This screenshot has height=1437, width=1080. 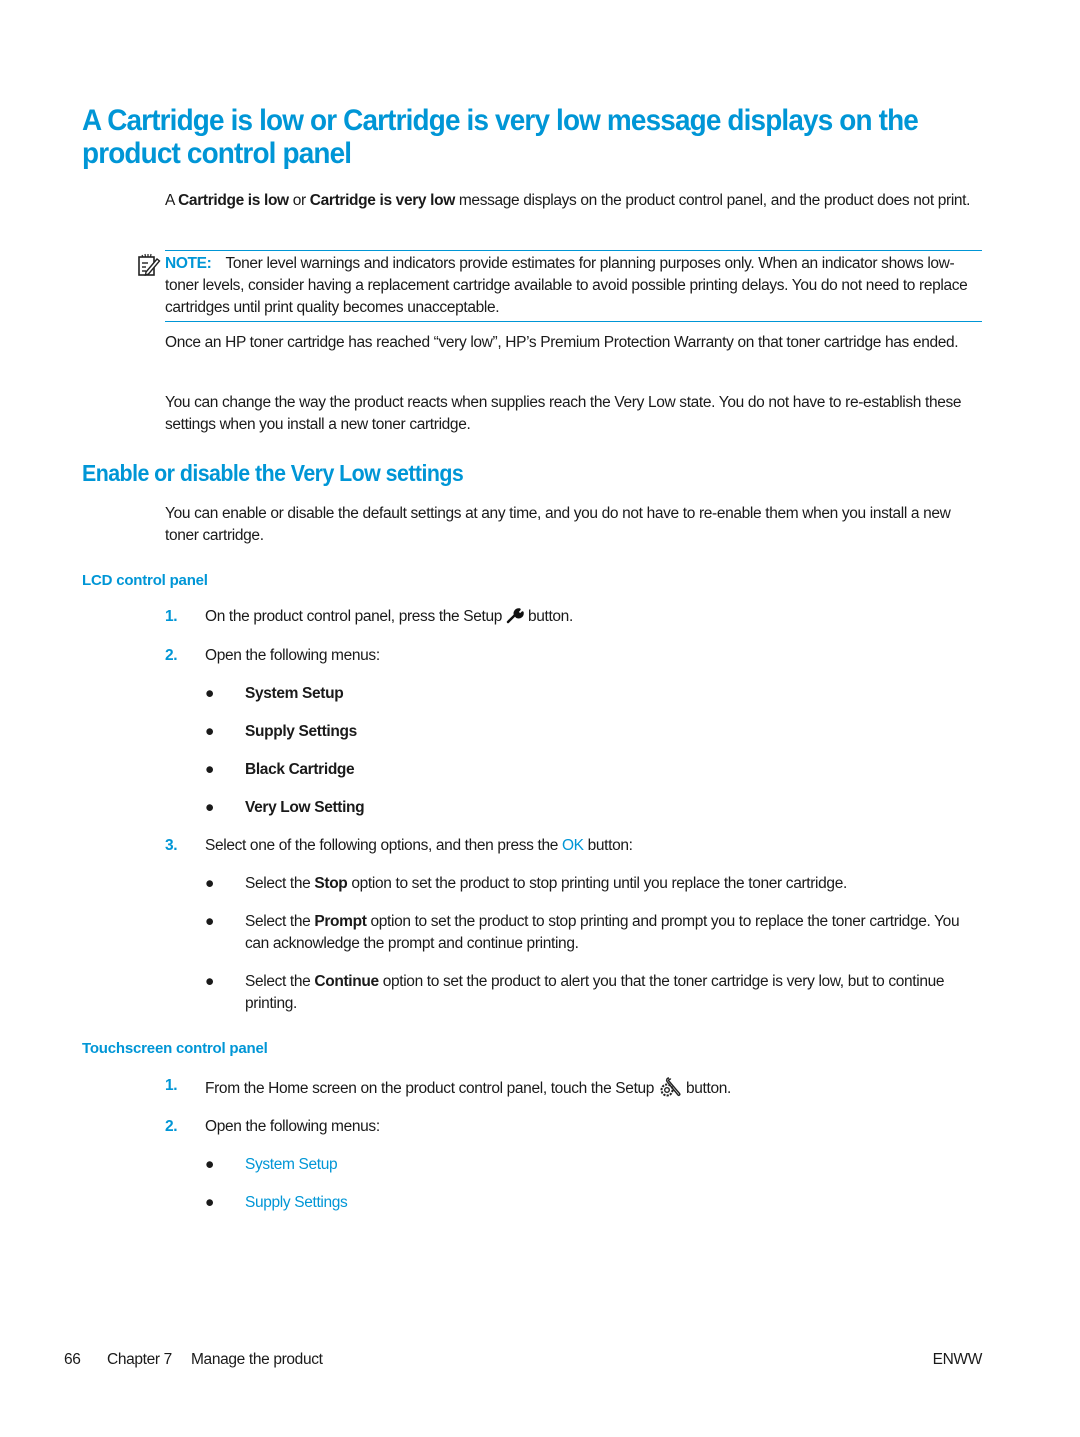 I want to click on chapter-title: Manage the product, so click(x=257, y=1359).